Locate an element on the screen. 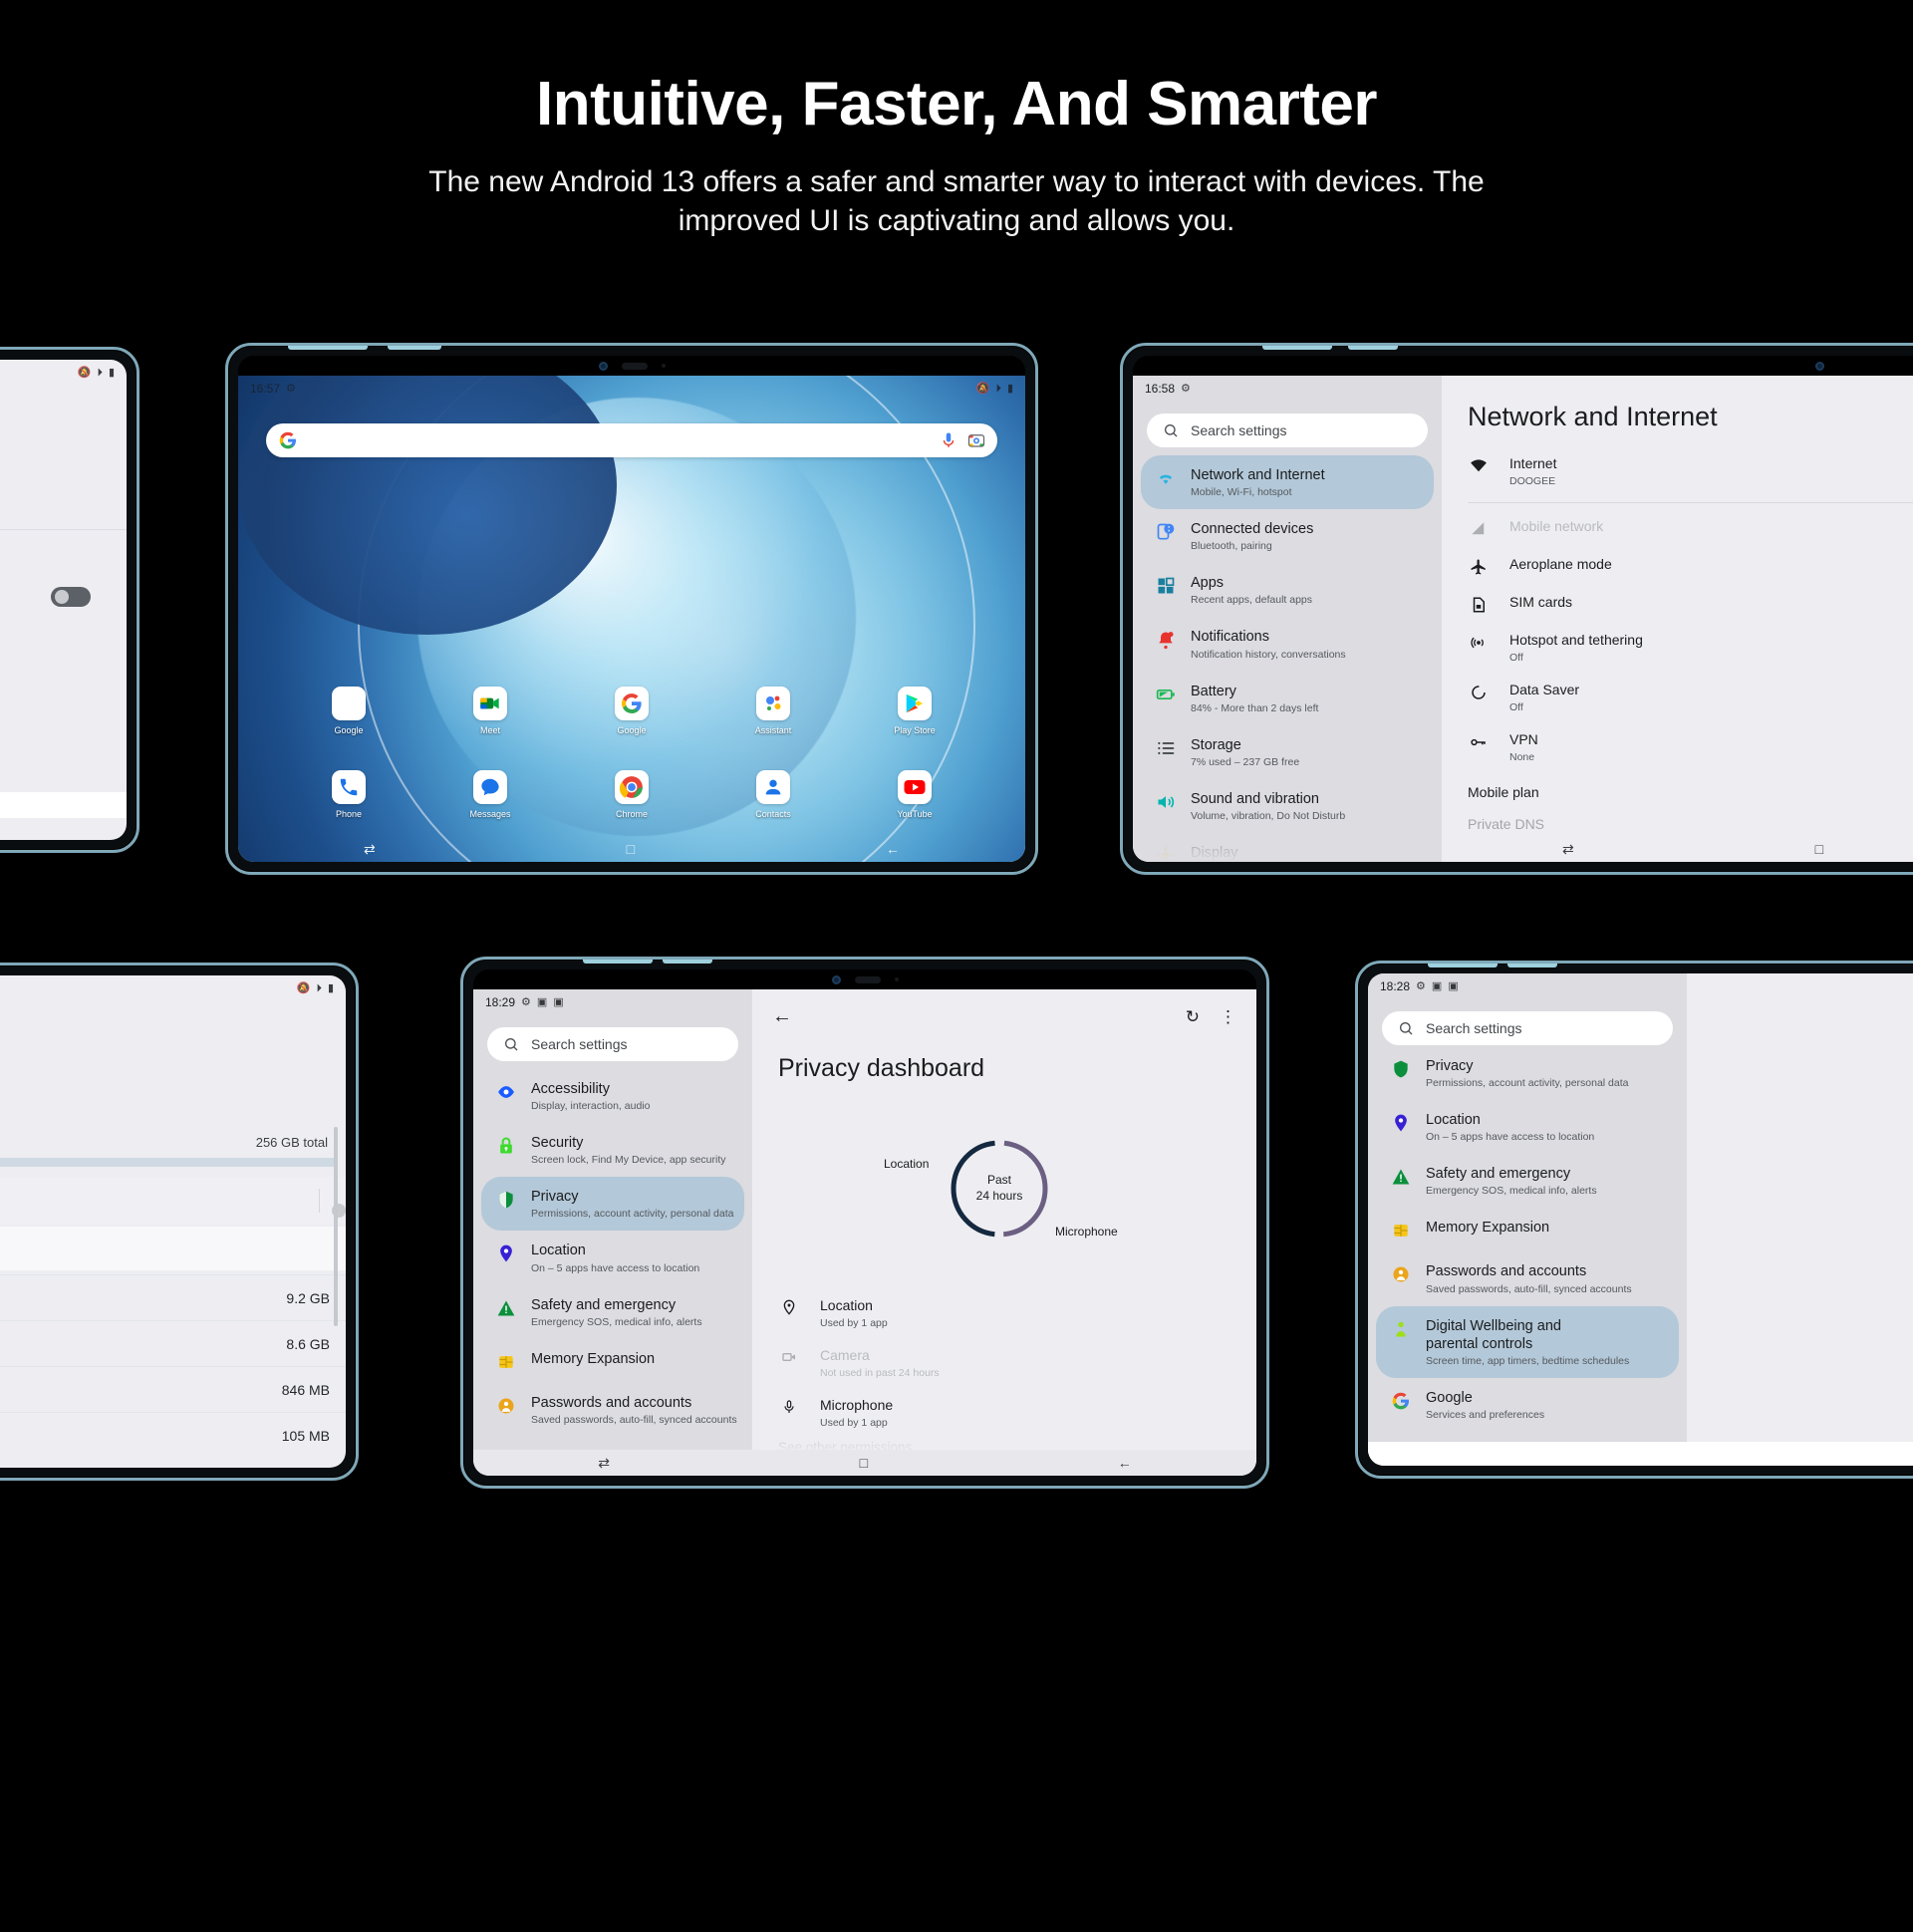  app-meet: Meet is located at coordinates (490, 711).